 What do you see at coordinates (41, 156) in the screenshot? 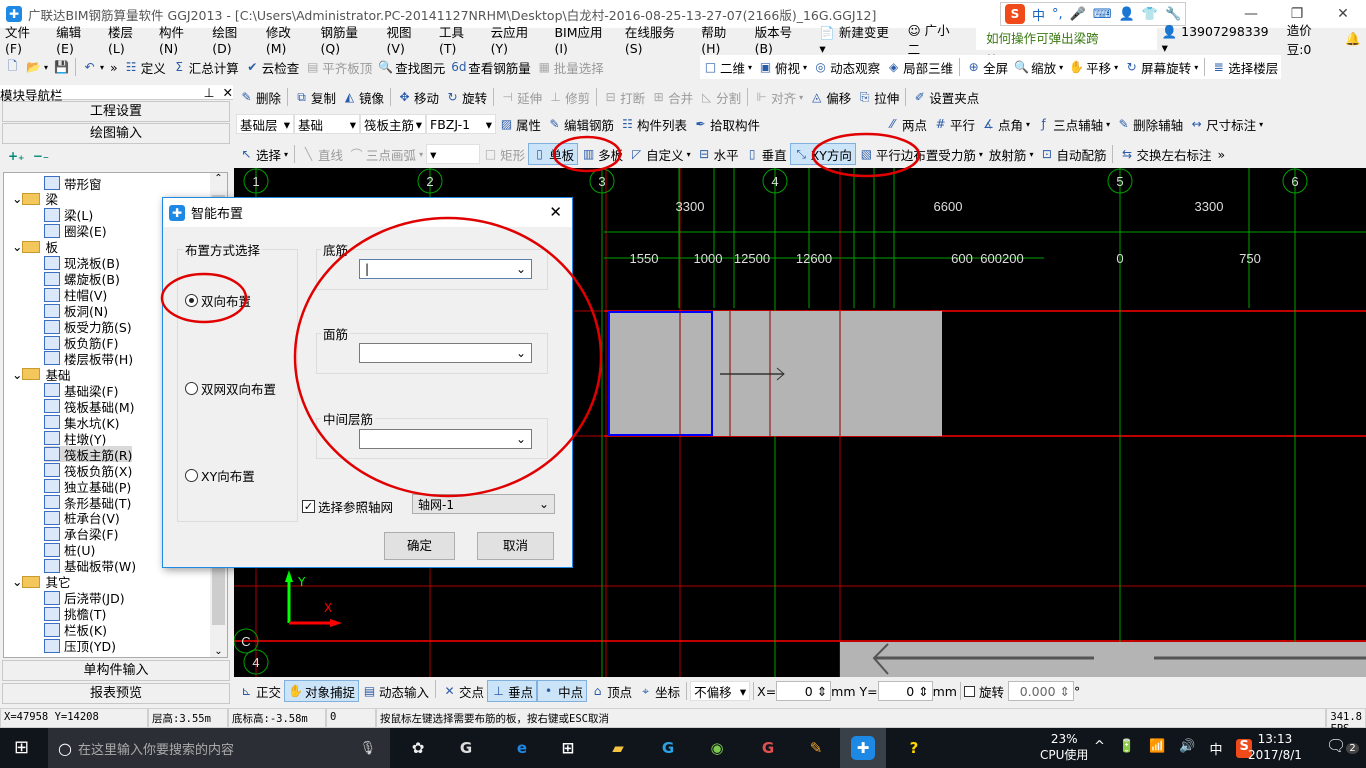
I see `collapse-all-icon: −₋` at bounding box center [41, 156].